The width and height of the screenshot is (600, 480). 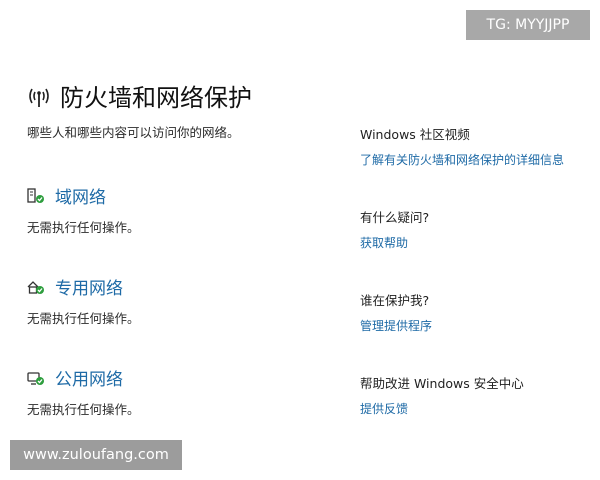 What do you see at coordinates (395, 300) in the screenshot?
I see `sidebar-title-protection: 谁在保护我?` at bounding box center [395, 300].